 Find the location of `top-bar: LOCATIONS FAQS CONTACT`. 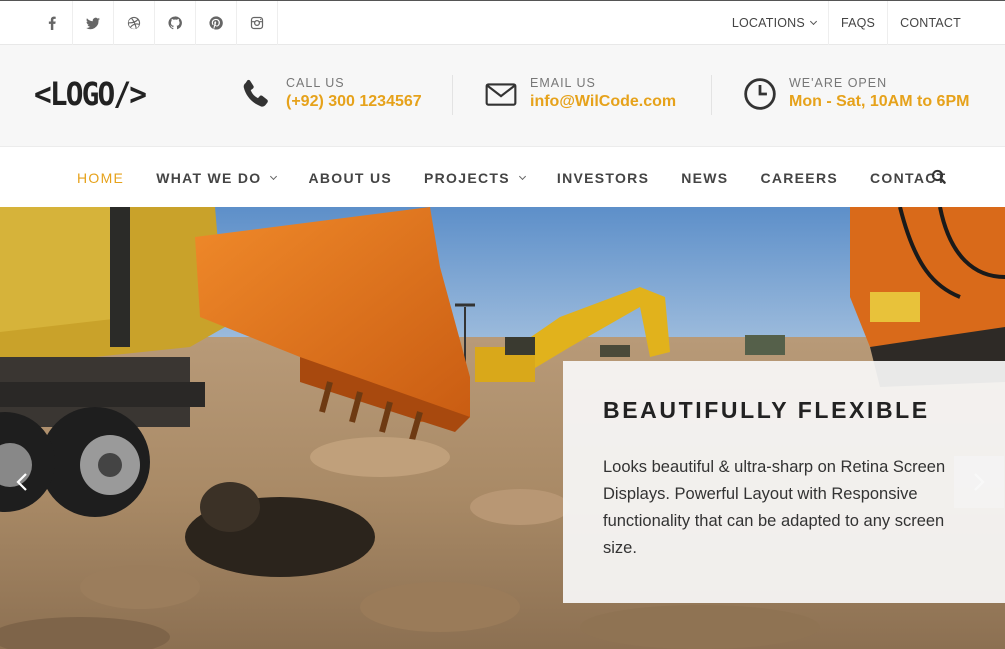

top-bar: LOCATIONS FAQS CONTACT is located at coordinates (502, 22).